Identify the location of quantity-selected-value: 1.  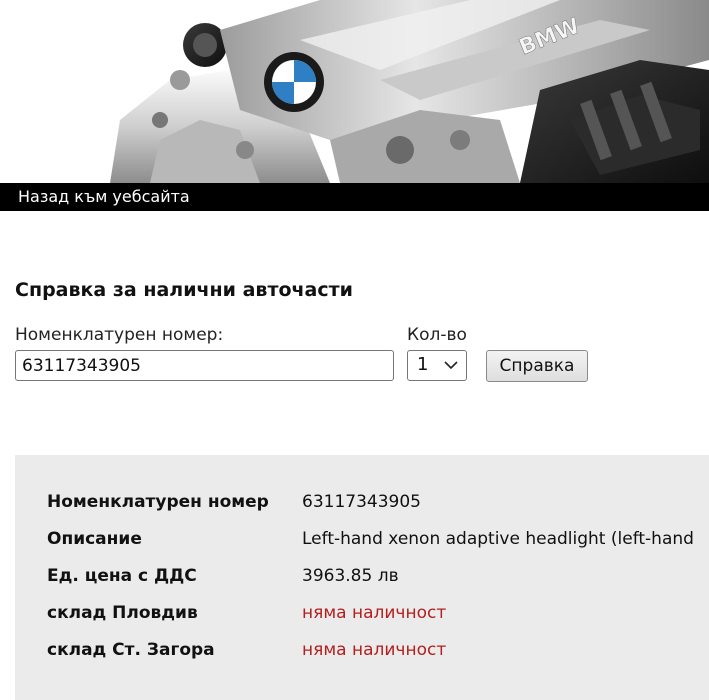
(423, 364).